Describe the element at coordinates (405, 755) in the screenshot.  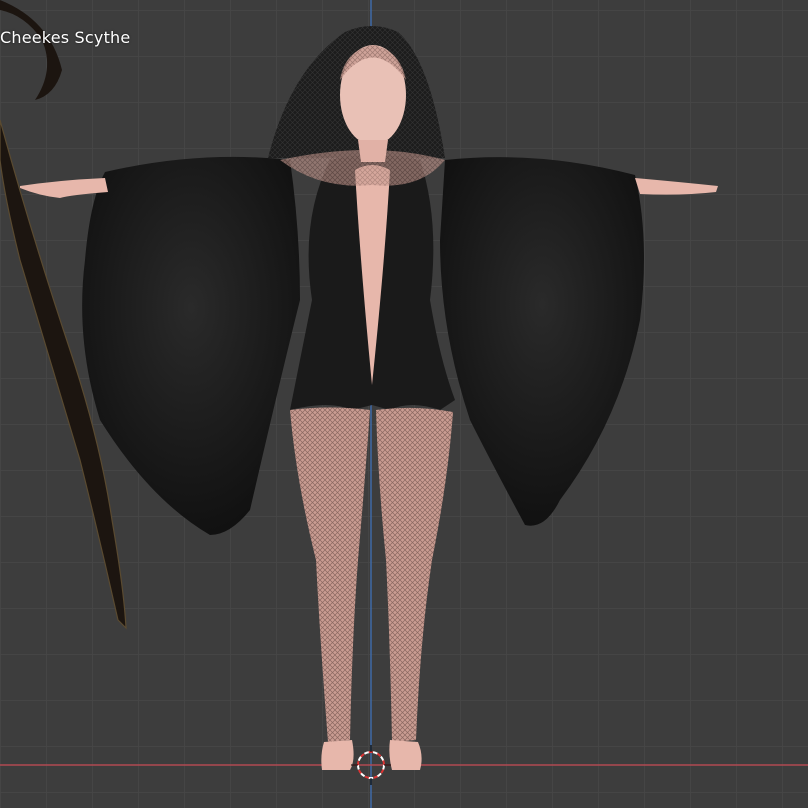
I see `right-foot` at that location.